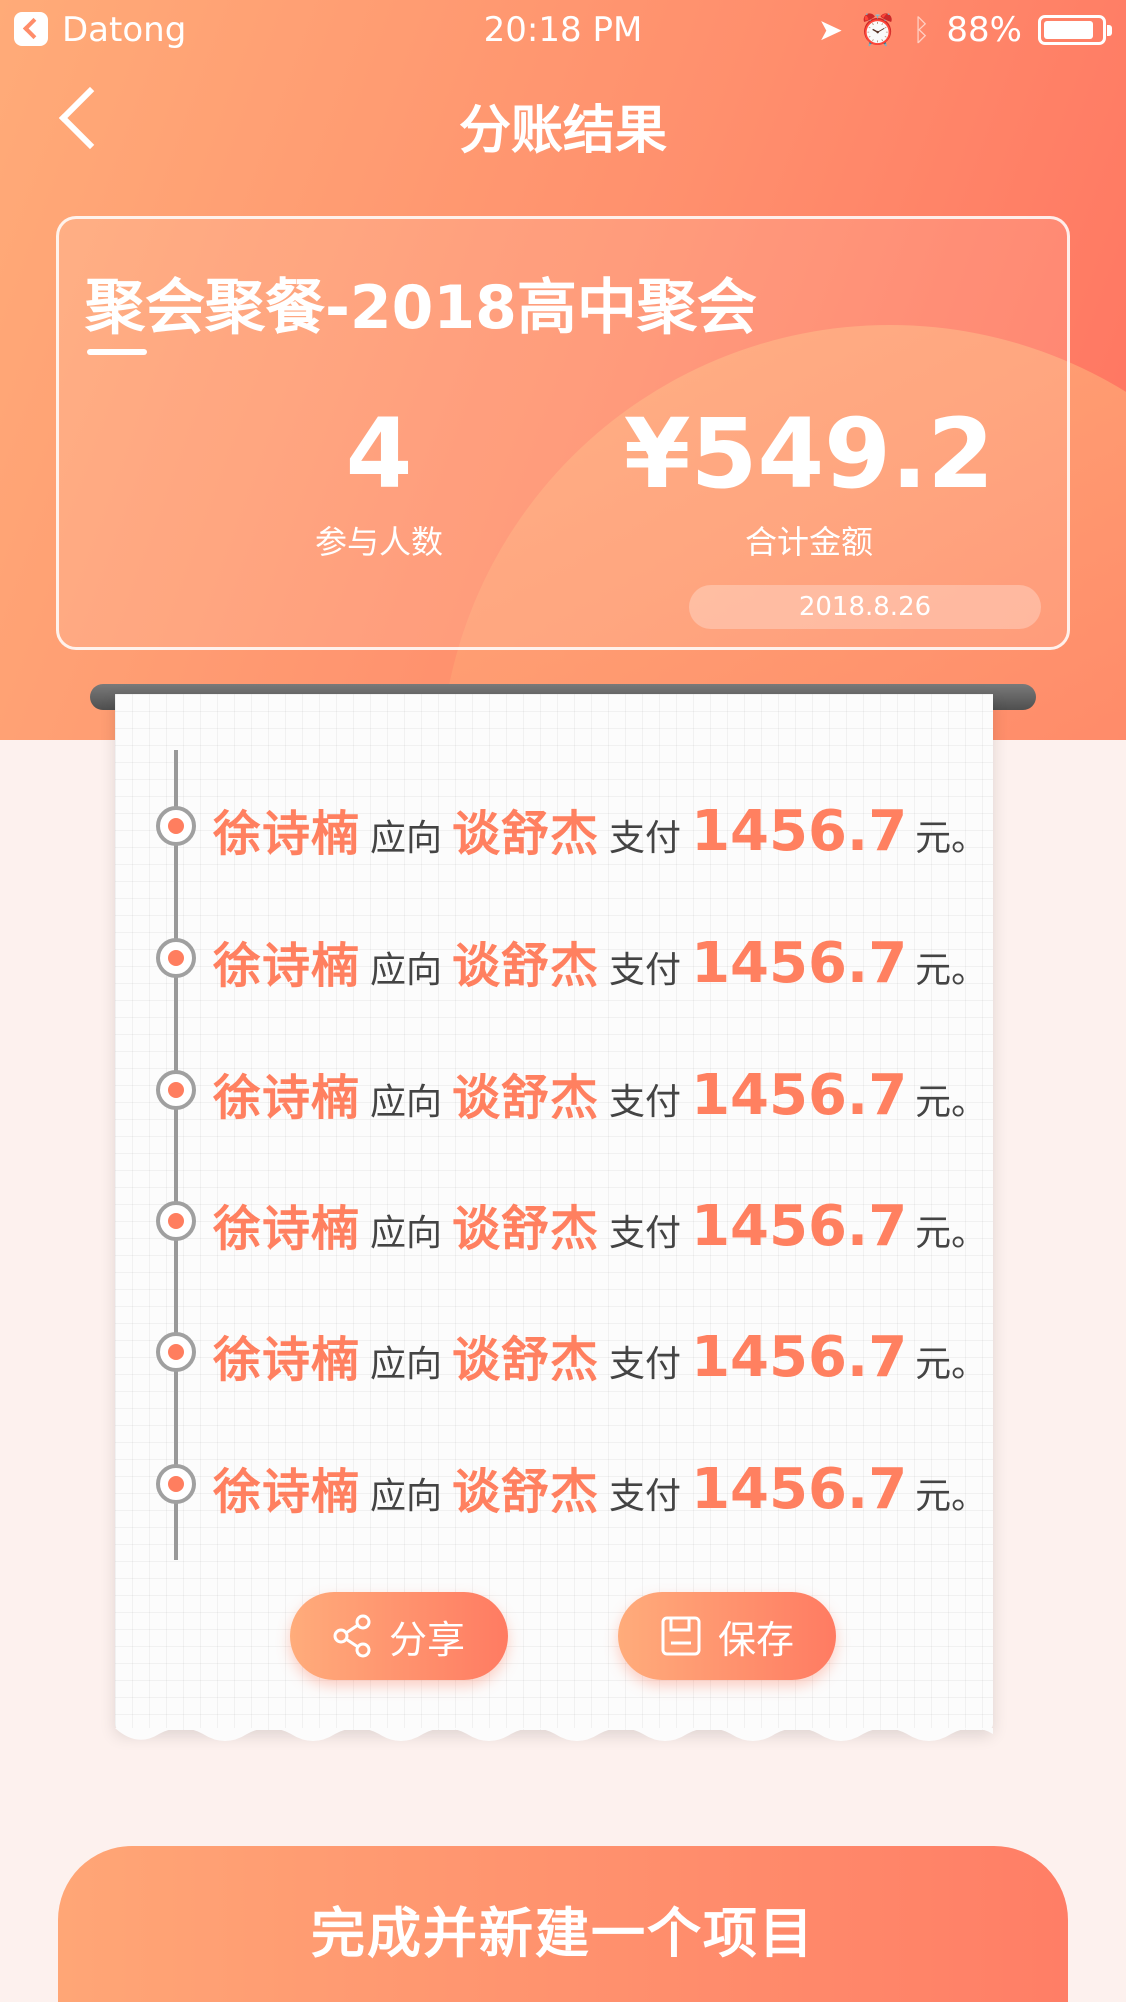  What do you see at coordinates (353, 1636) in the screenshot?
I see `share-icon` at bounding box center [353, 1636].